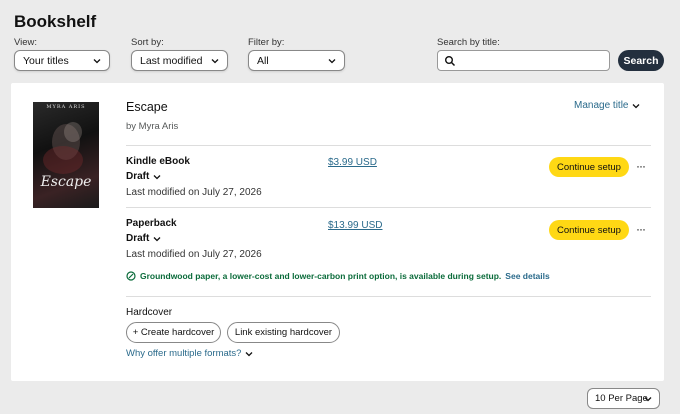 This screenshot has height=414, width=680. I want to click on per-page-value: 10 Per Page, so click(621, 398).